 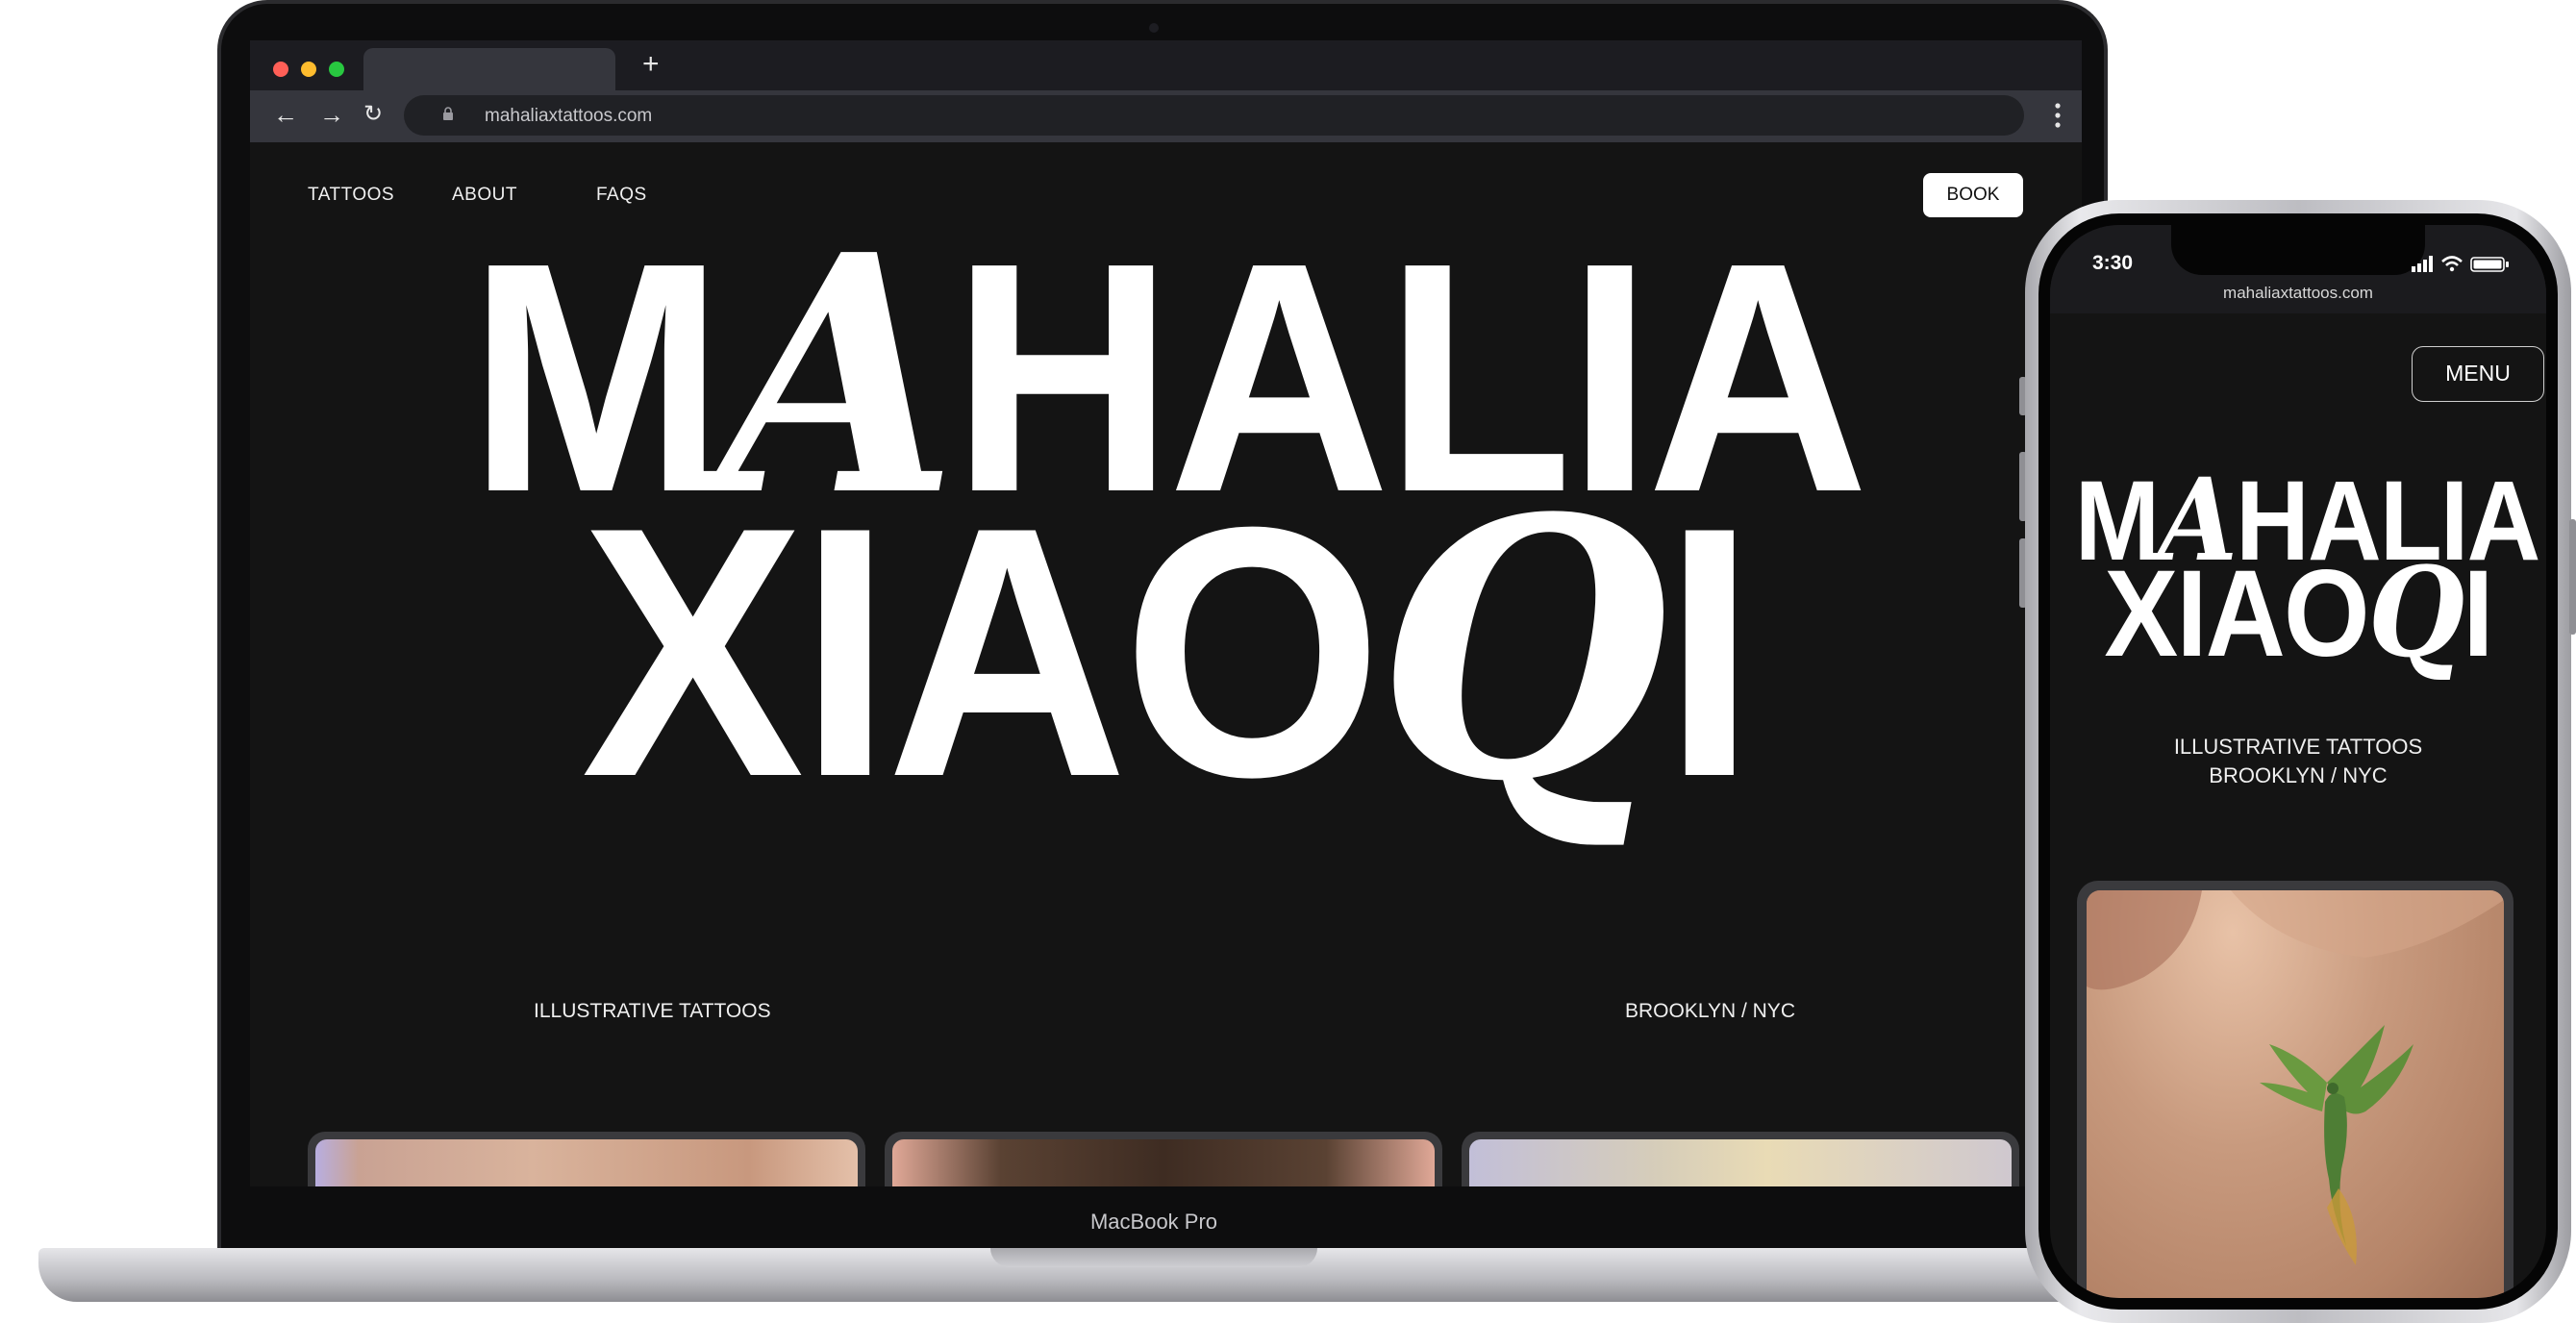 I want to click on browser-tab, so click(x=489, y=69).